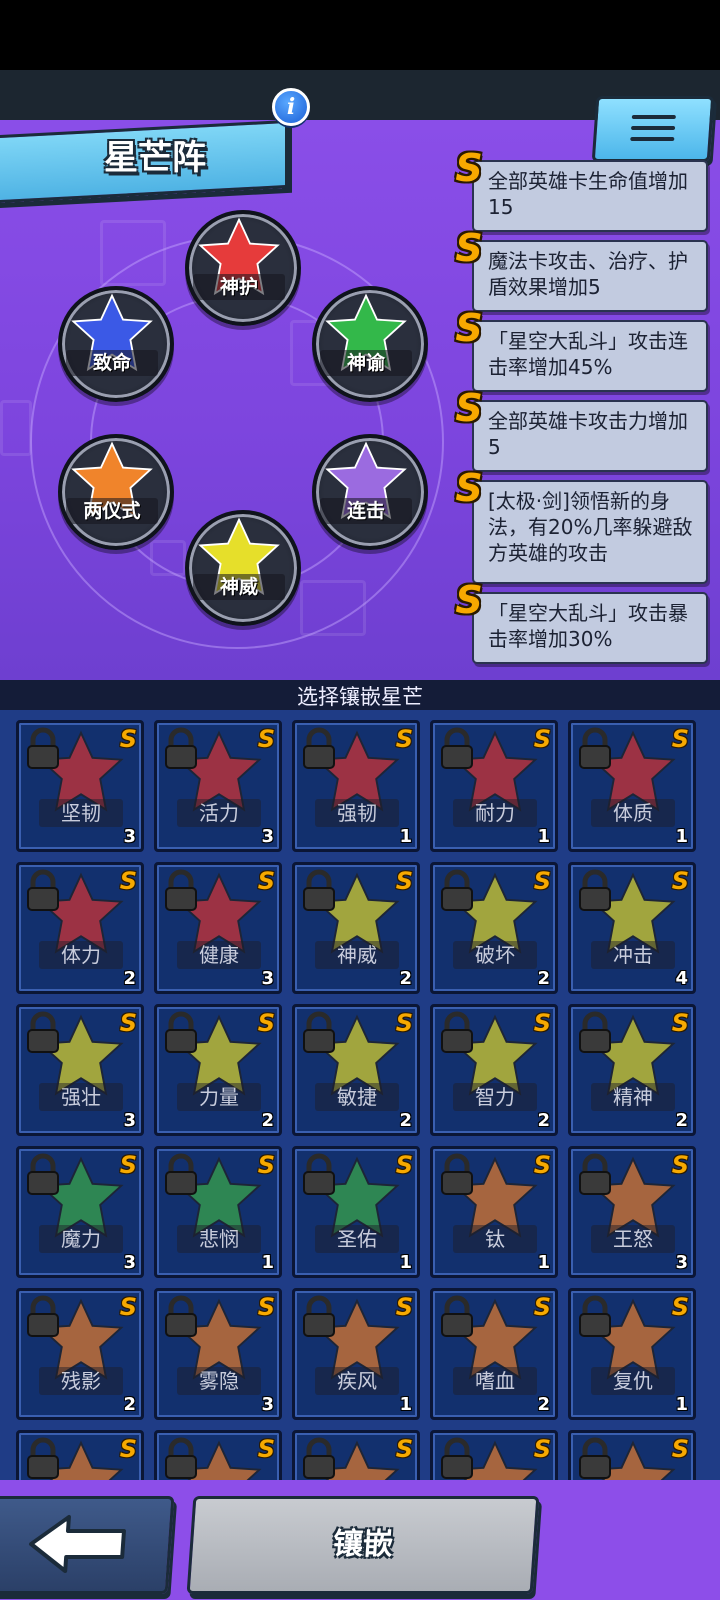 The height and width of the screenshot is (1600, 720). Describe the element at coordinates (219, 813) in the screenshot. I see `card-name: 活力` at that location.